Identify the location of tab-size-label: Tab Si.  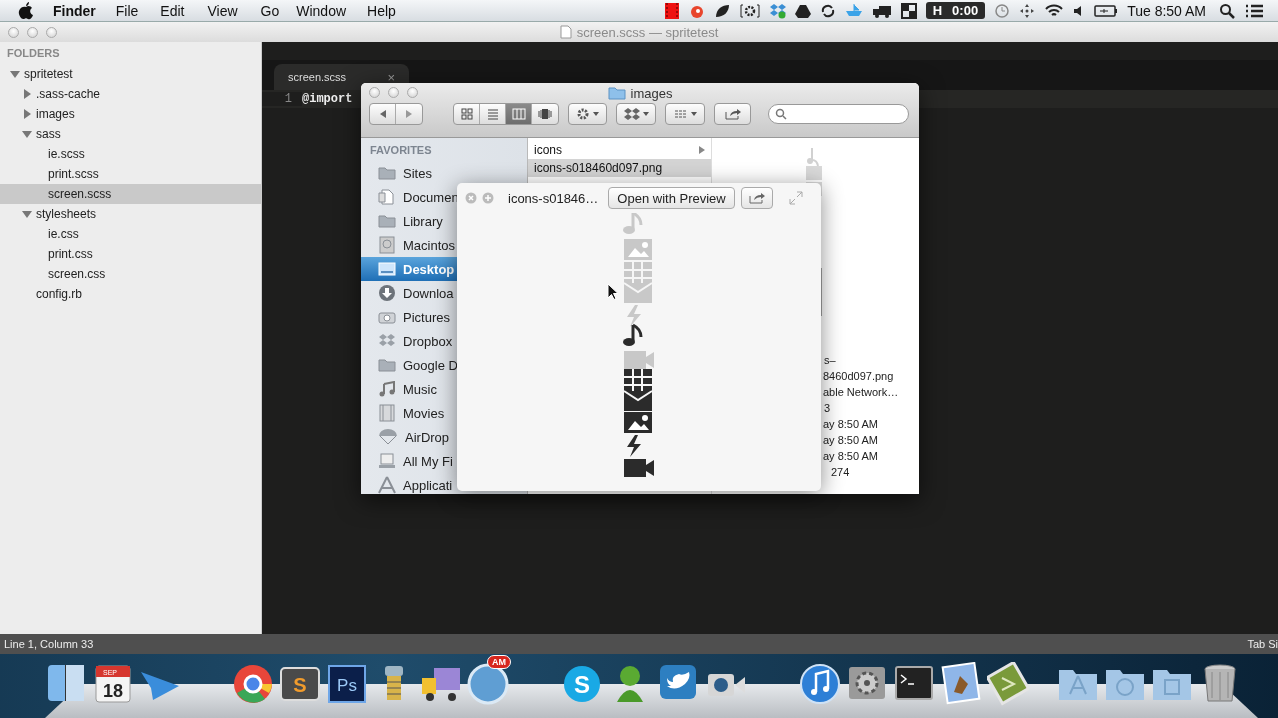
(1262, 644).